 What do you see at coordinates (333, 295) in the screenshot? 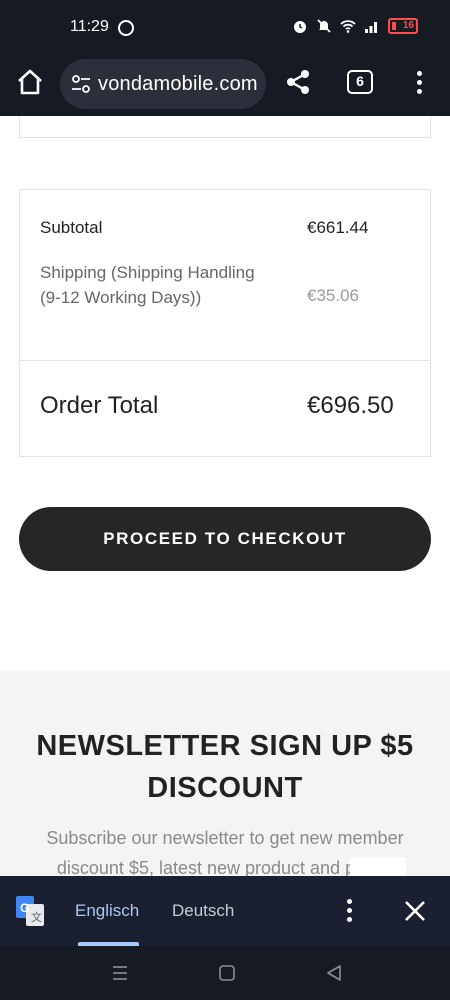
I see `shipping-value: €35.06` at bounding box center [333, 295].